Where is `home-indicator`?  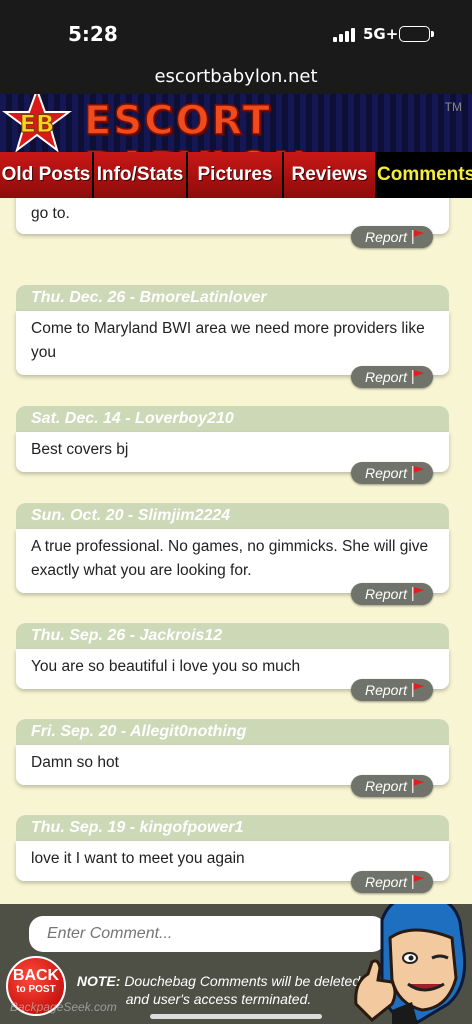
home-indicator is located at coordinates (236, 1016).